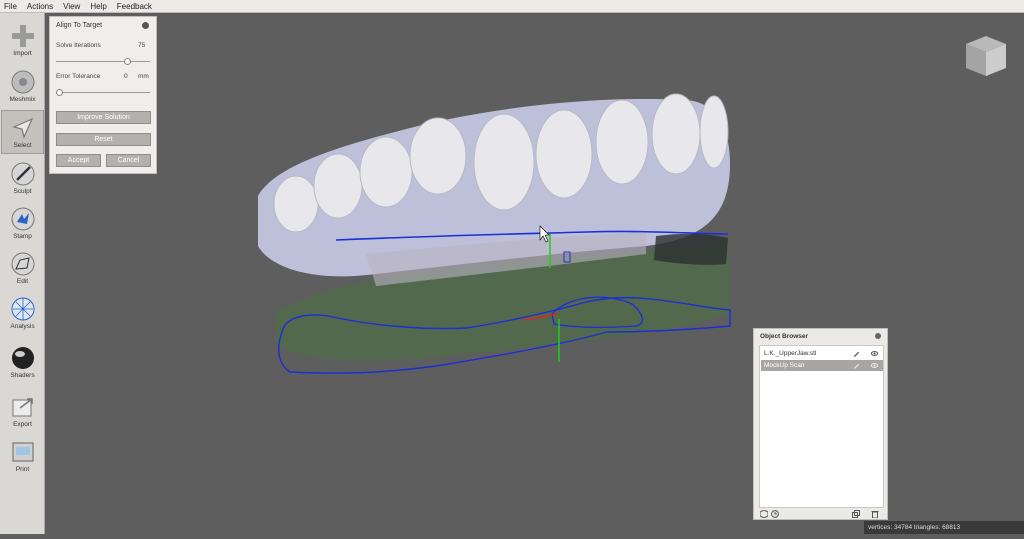 This screenshot has width=1024, height=539. I want to click on tool-edit: Edit, so click(22, 269).